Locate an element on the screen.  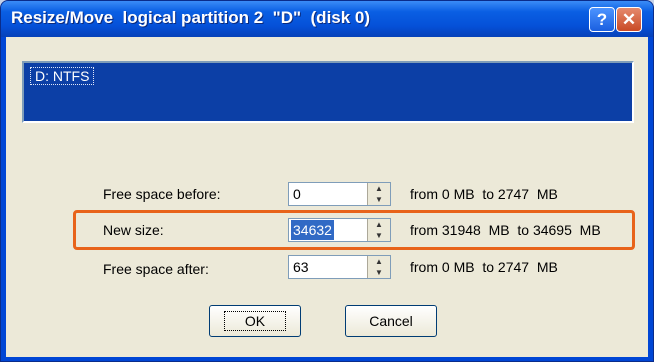
free-space-after-range: from 0 MB to 2747 MB is located at coordinates (484, 267).